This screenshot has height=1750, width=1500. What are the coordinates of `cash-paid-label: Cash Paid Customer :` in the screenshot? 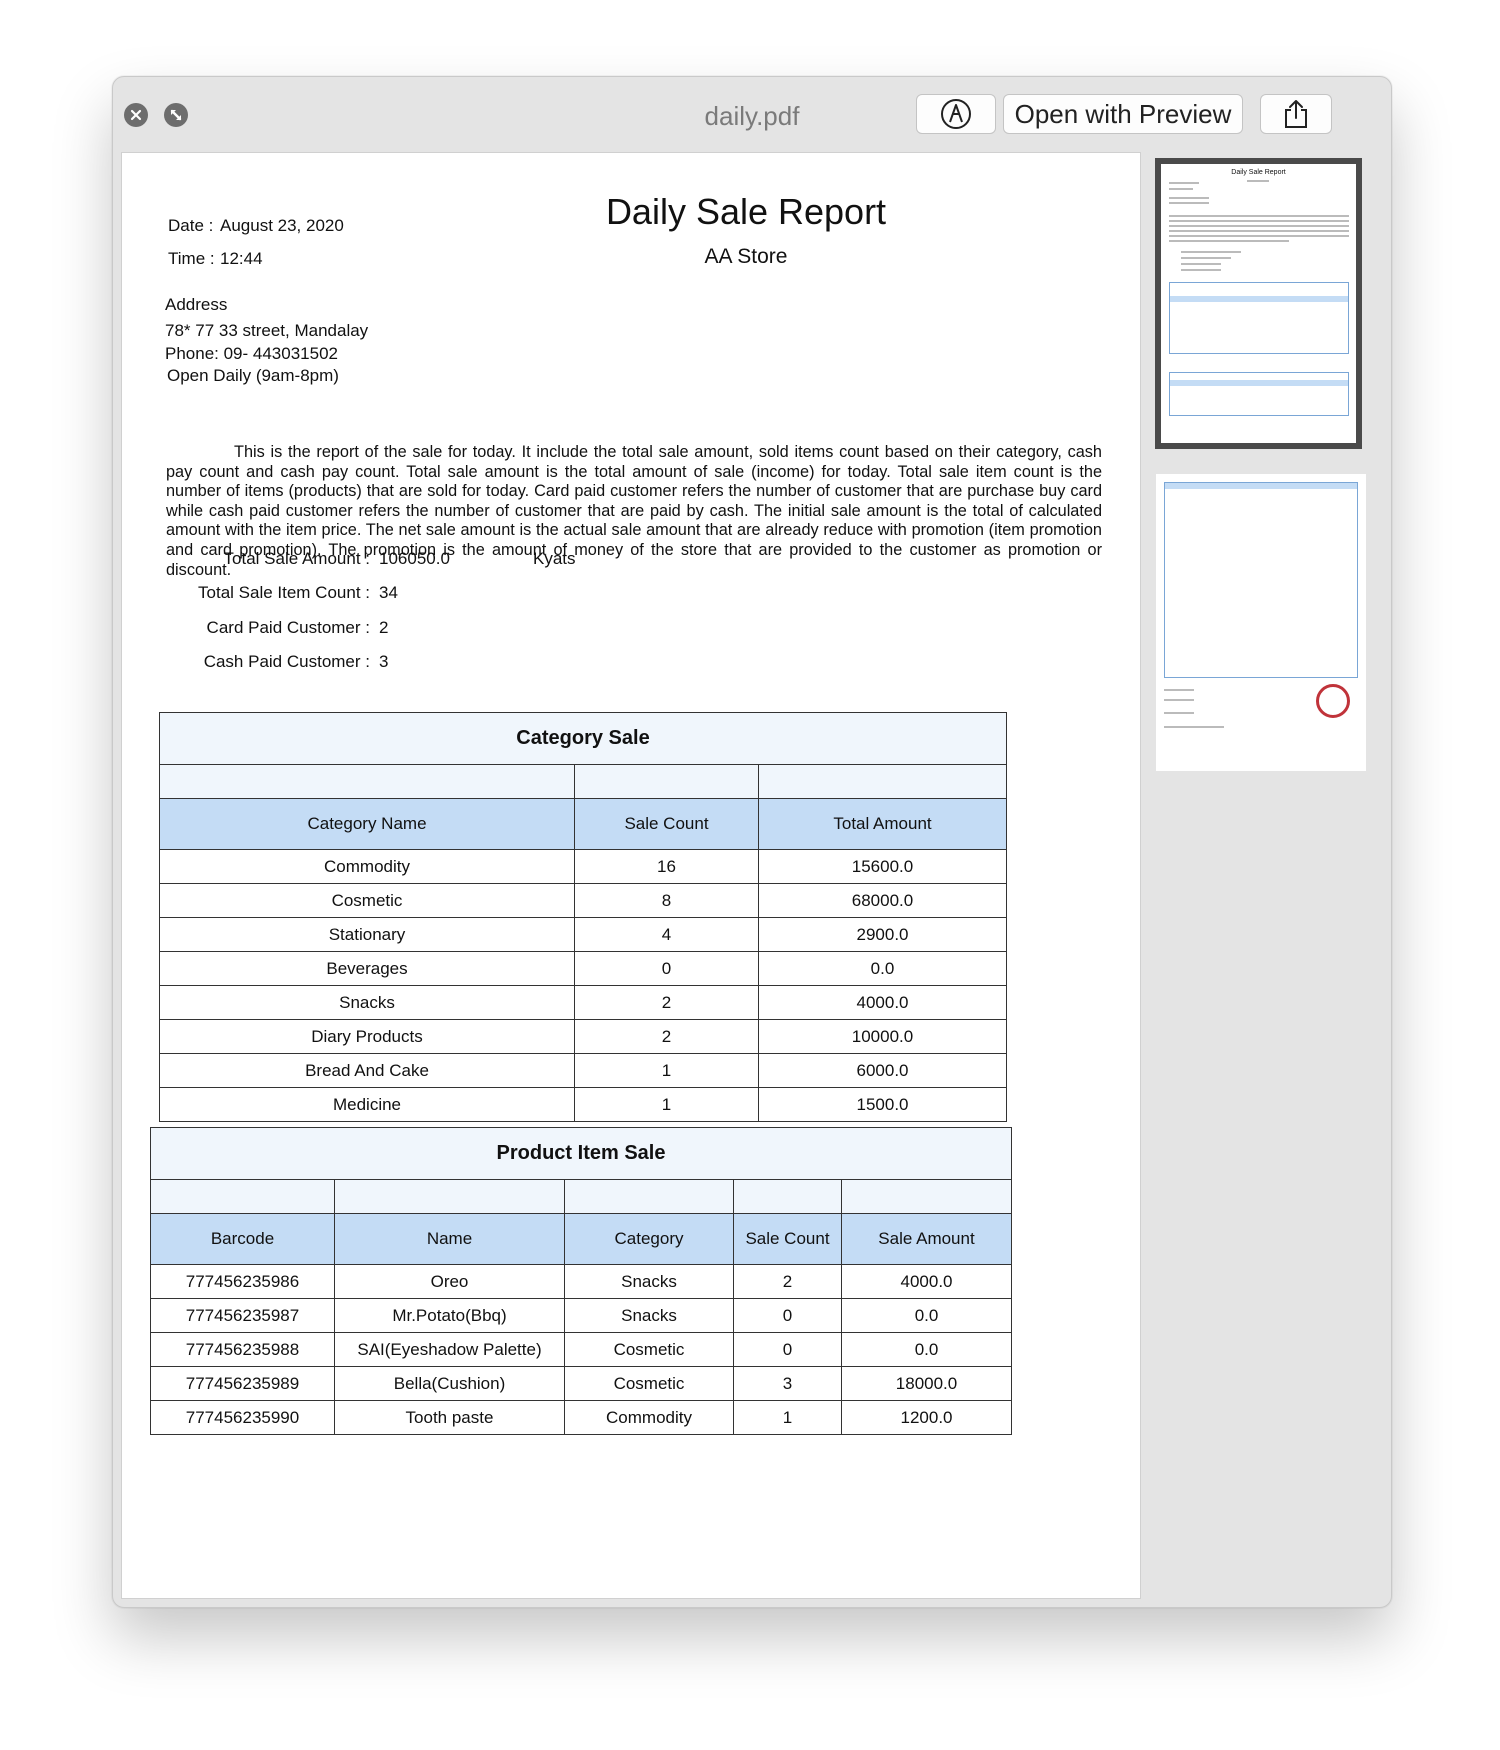 It's located at (286, 661).